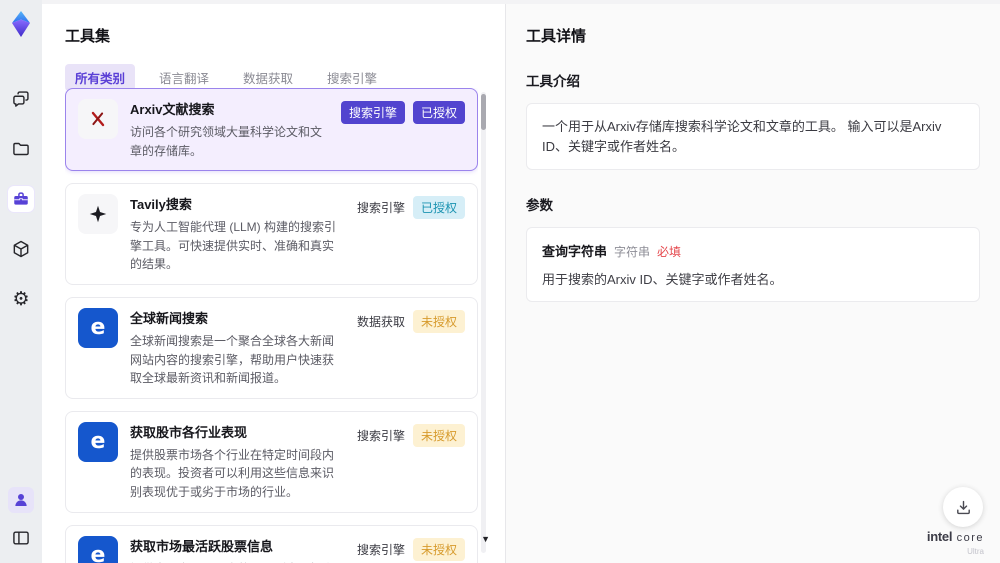  I want to click on brand-intel-text: intel, so click(939, 536).